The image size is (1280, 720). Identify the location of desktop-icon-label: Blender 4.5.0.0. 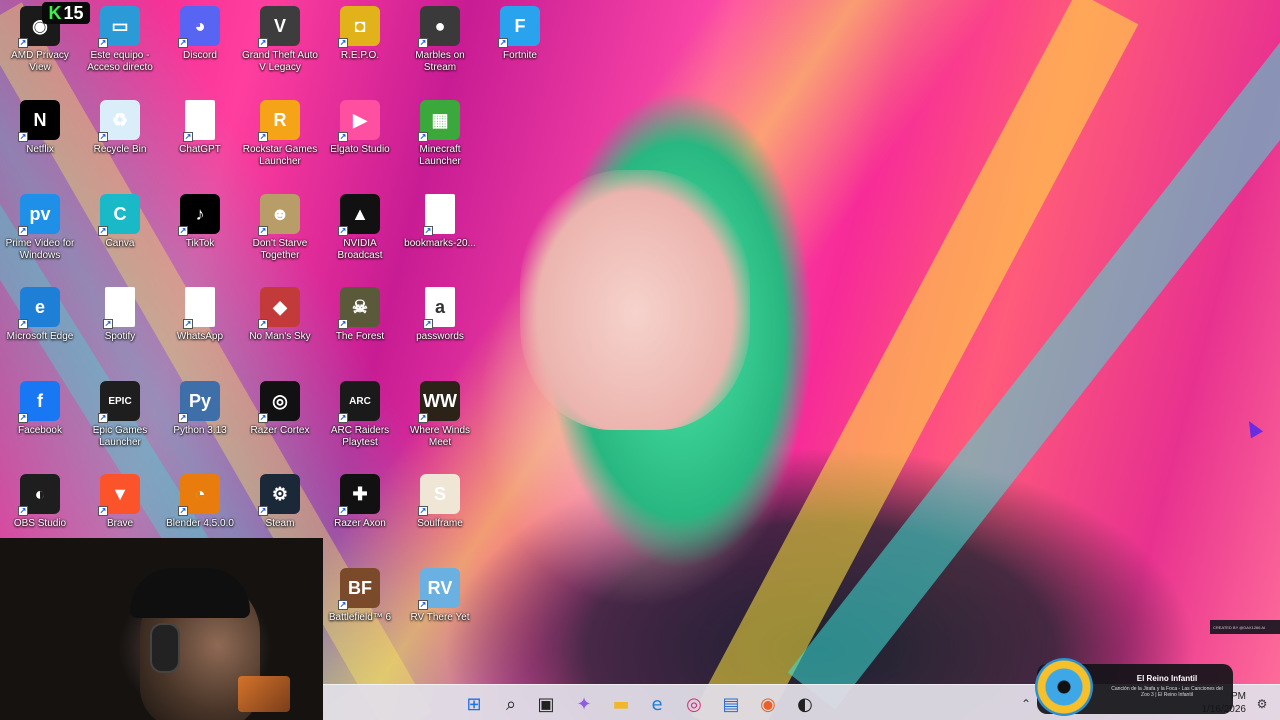
(200, 523).